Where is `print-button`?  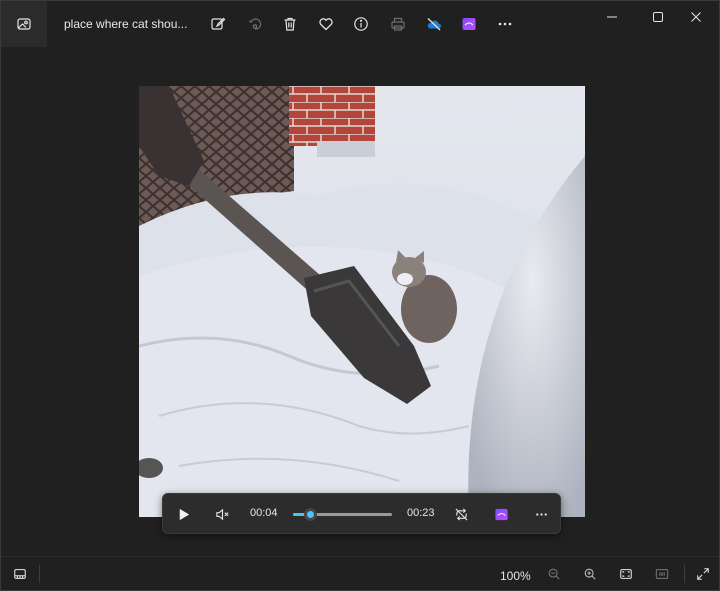 print-button is located at coordinates (398, 24).